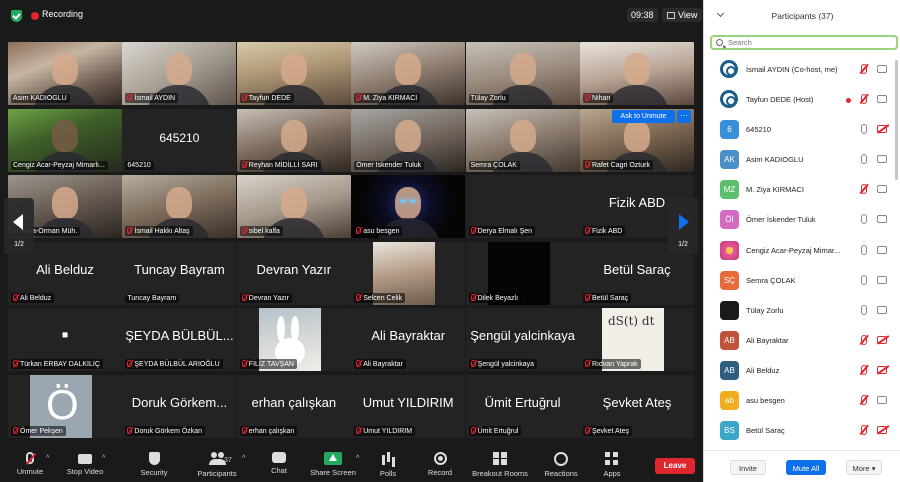  I want to click on tile-name-text: Ali Belduz, so click(36, 298).